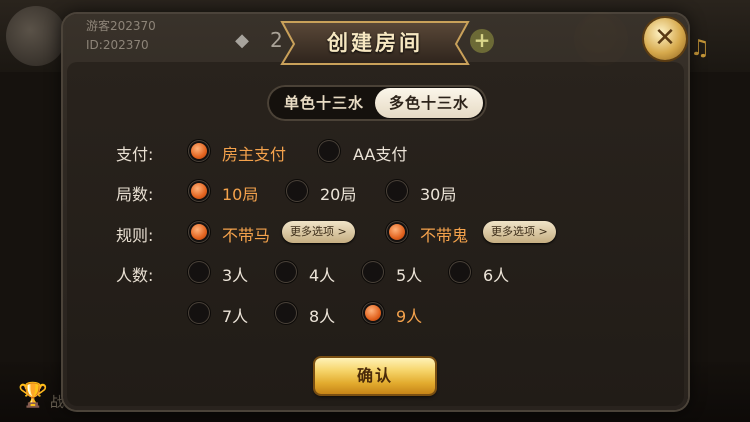 The width and height of the screenshot is (750, 422). What do you see at coordinates (297, 191) in the screenshot?
I see `rounds-20-radio` at bounding box center [297, 191].